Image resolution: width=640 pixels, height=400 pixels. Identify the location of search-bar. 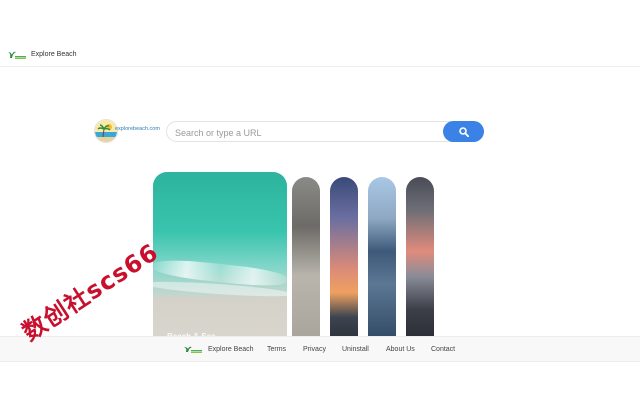
(325, 131).